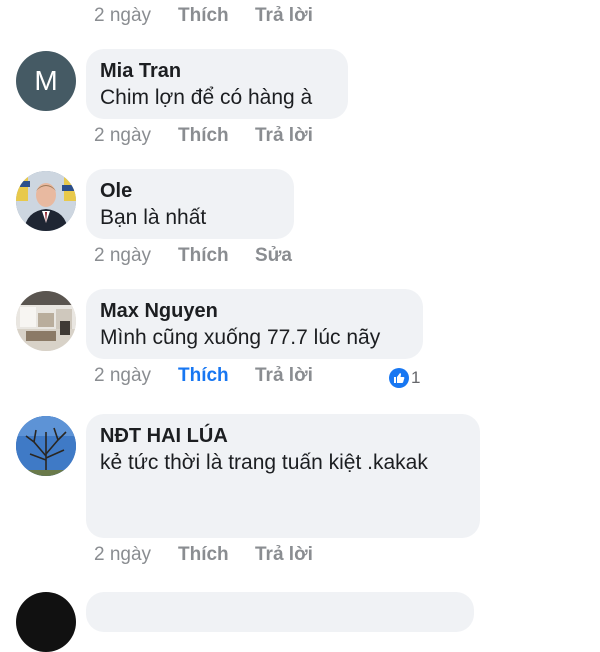 The height and width of the screenshot is (652, 600). I want to click on comment-actions-previous: 2 ngày Thích Trả lời, so click(244, 17).